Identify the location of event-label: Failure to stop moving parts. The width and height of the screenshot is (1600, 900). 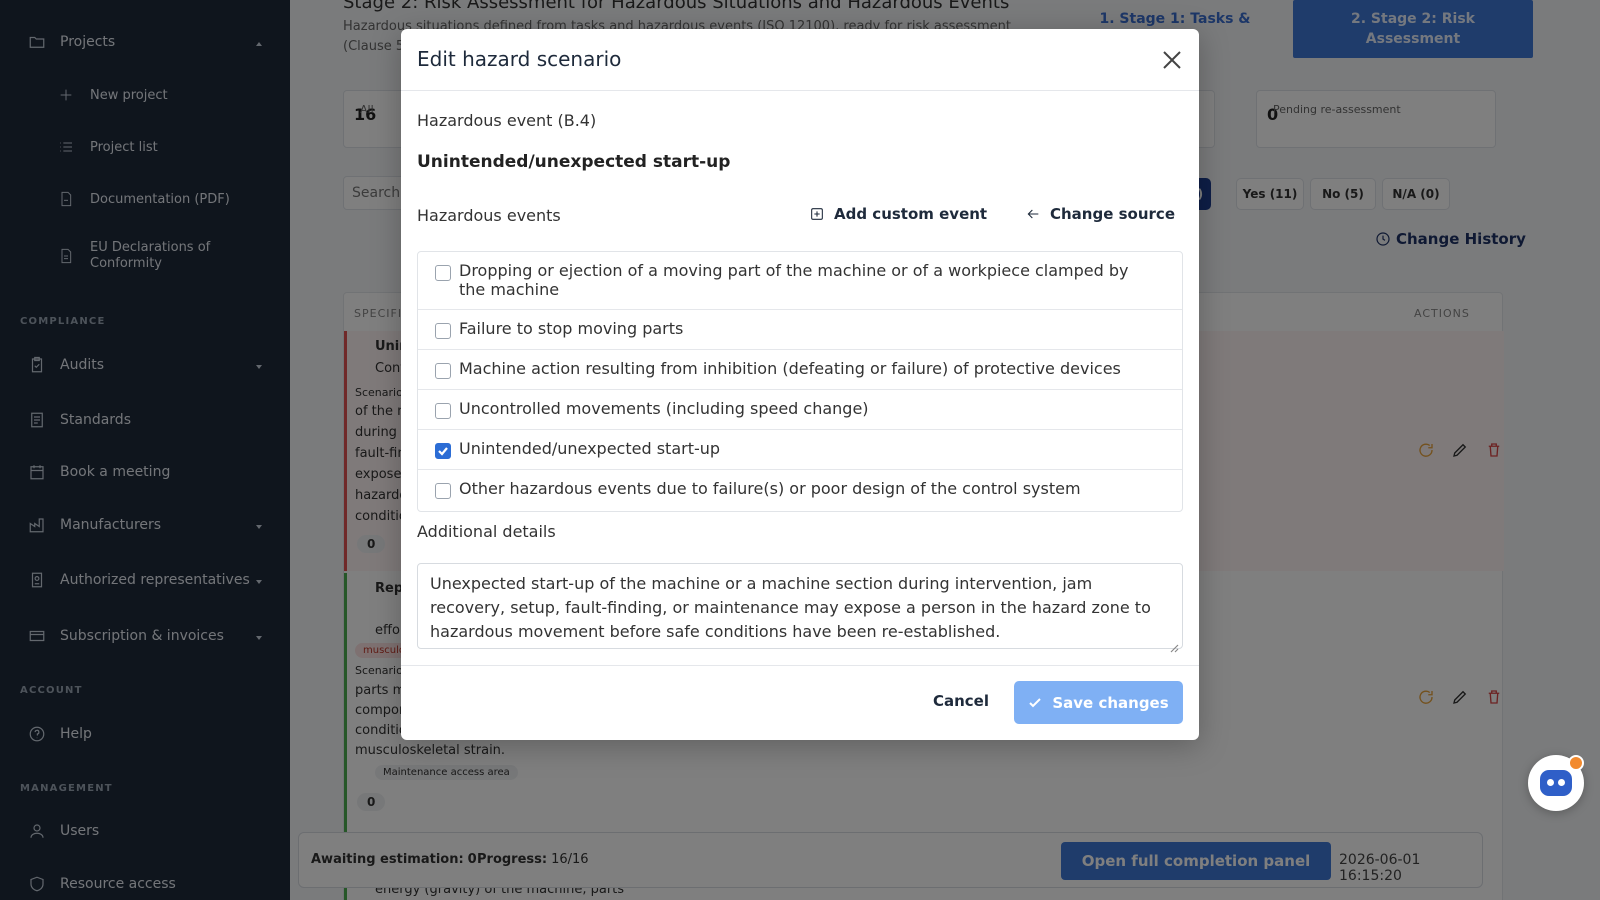
(571, 328).